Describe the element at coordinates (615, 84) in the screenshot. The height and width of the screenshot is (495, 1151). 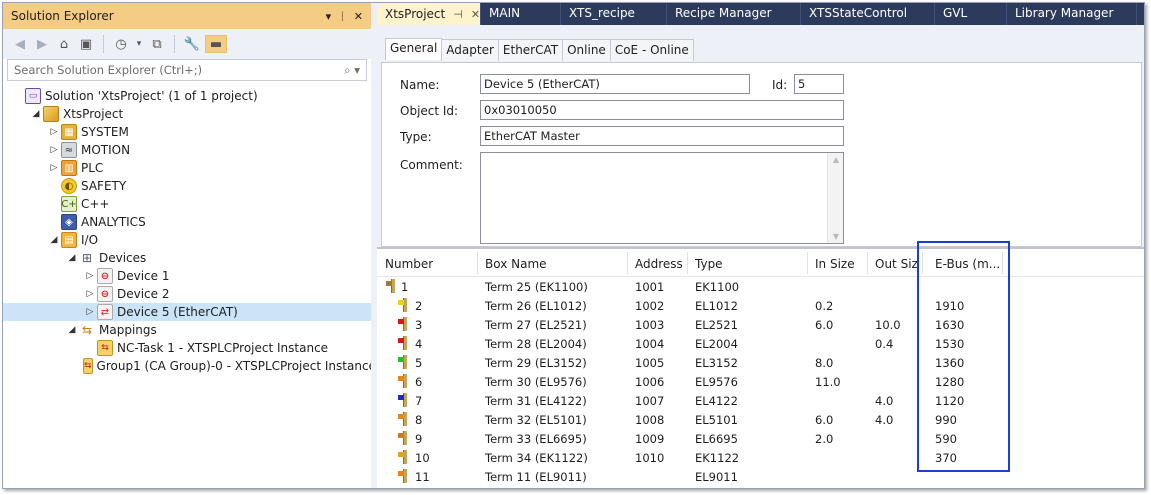
I see `name-field: Device 5 (EtherCAT)` at that location.